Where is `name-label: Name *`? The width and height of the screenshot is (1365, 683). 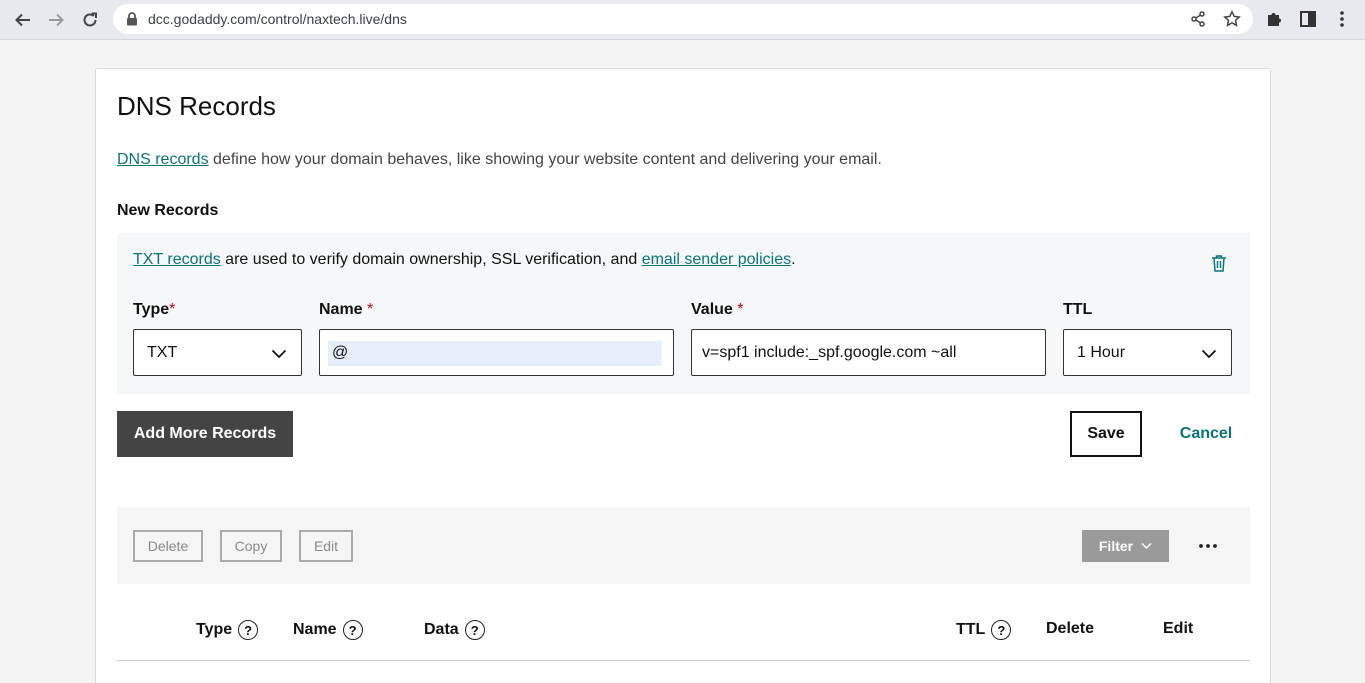
name-label: Name * is located at coordinates (346, 310).